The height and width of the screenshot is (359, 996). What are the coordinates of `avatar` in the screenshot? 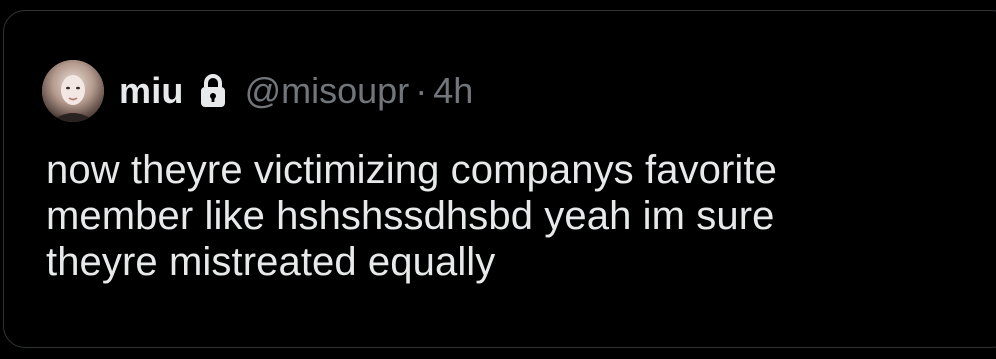 It's located at (73, 91).